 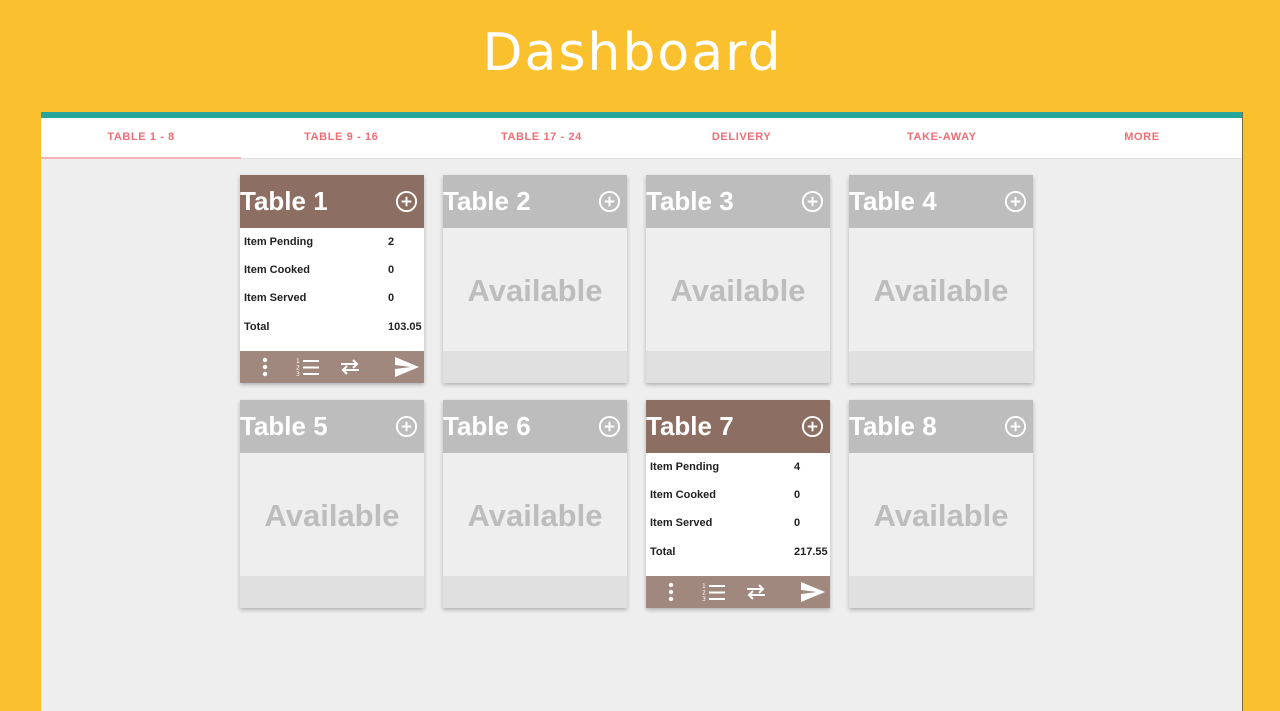 What do you see at coordinates (690, 201) in the screenshot?
I see `table-name: Table 3` at bounding box center [690, 201].